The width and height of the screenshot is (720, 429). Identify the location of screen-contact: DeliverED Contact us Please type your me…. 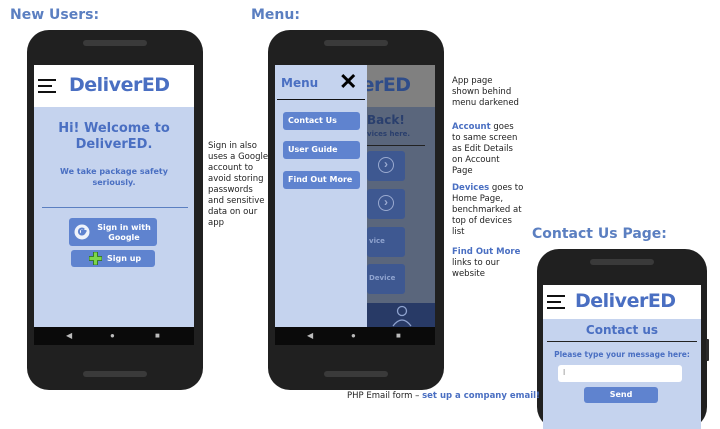
(622, 357).